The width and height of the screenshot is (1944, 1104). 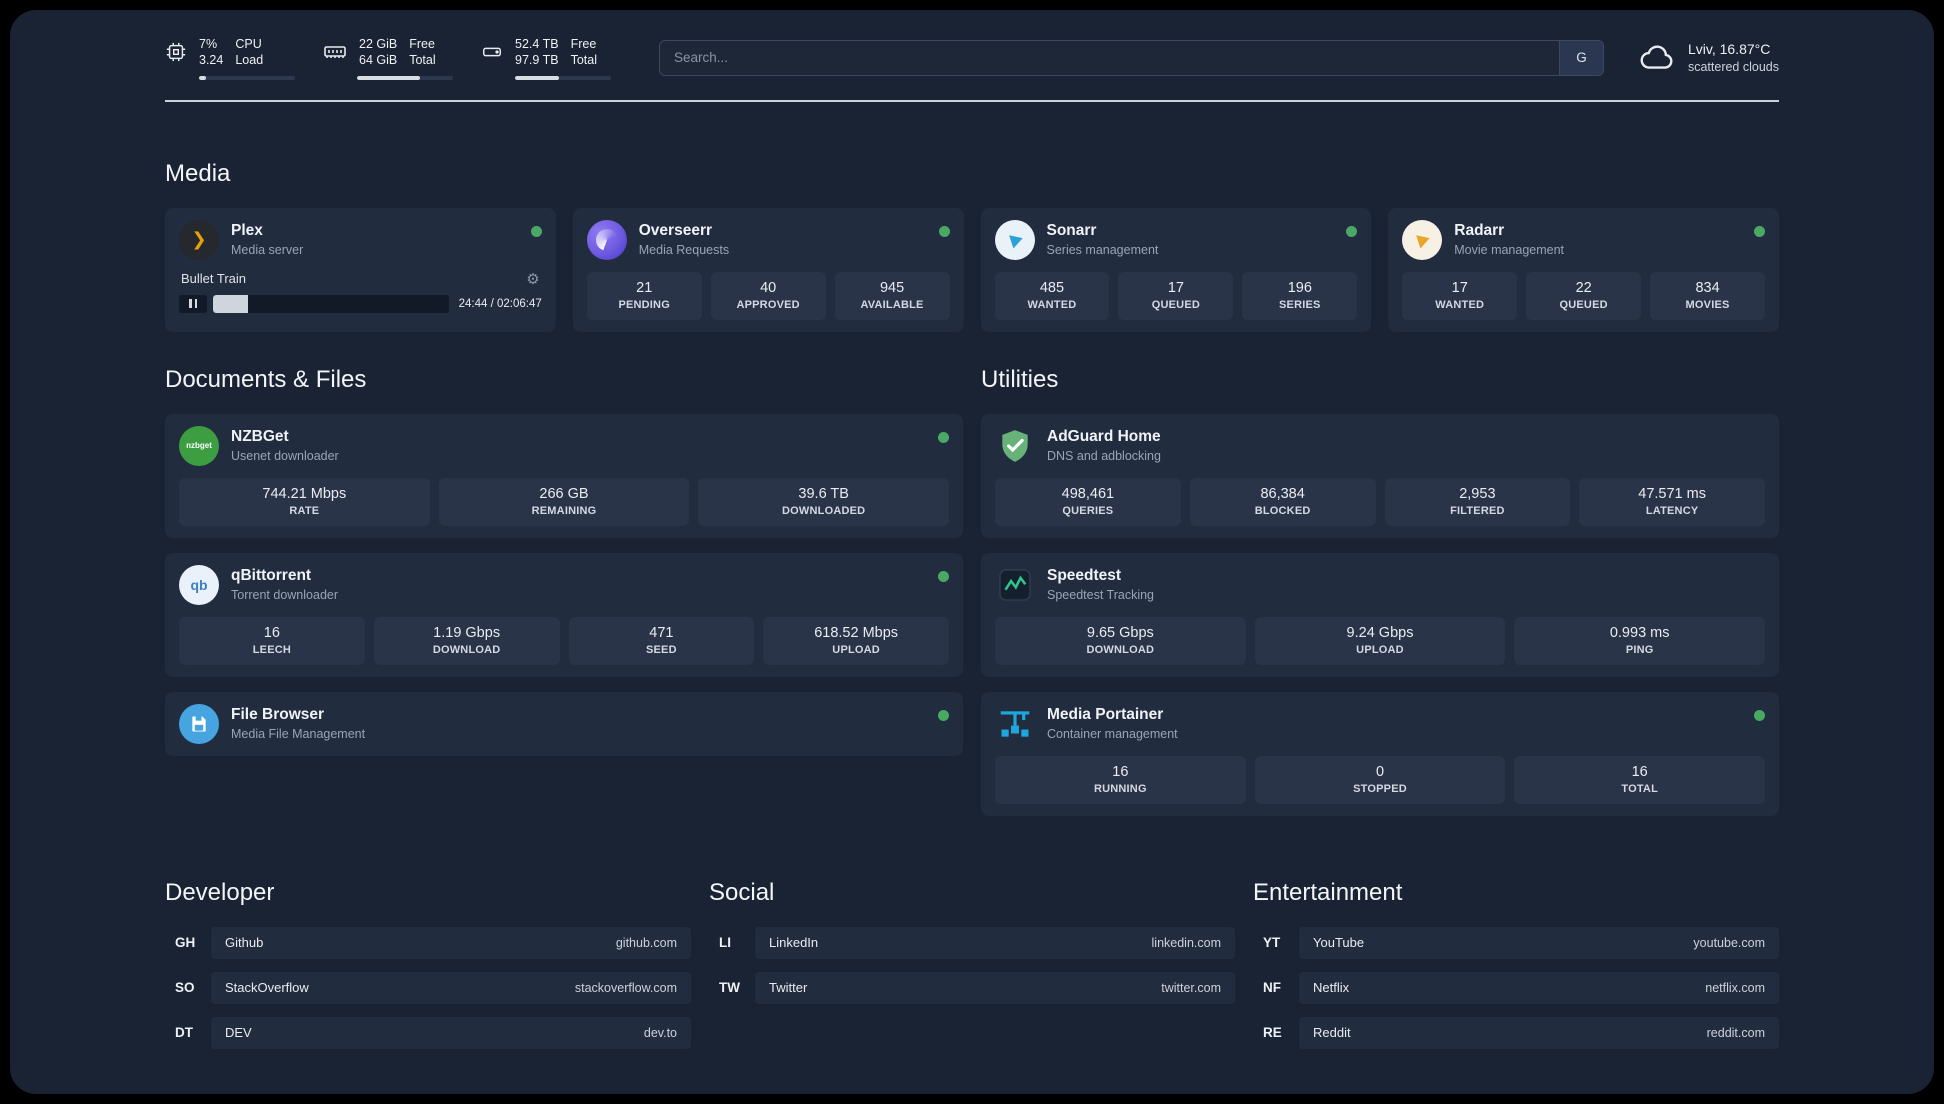 I want to click on stat-series: 196 SERIES, so click(x=1300, y=295).